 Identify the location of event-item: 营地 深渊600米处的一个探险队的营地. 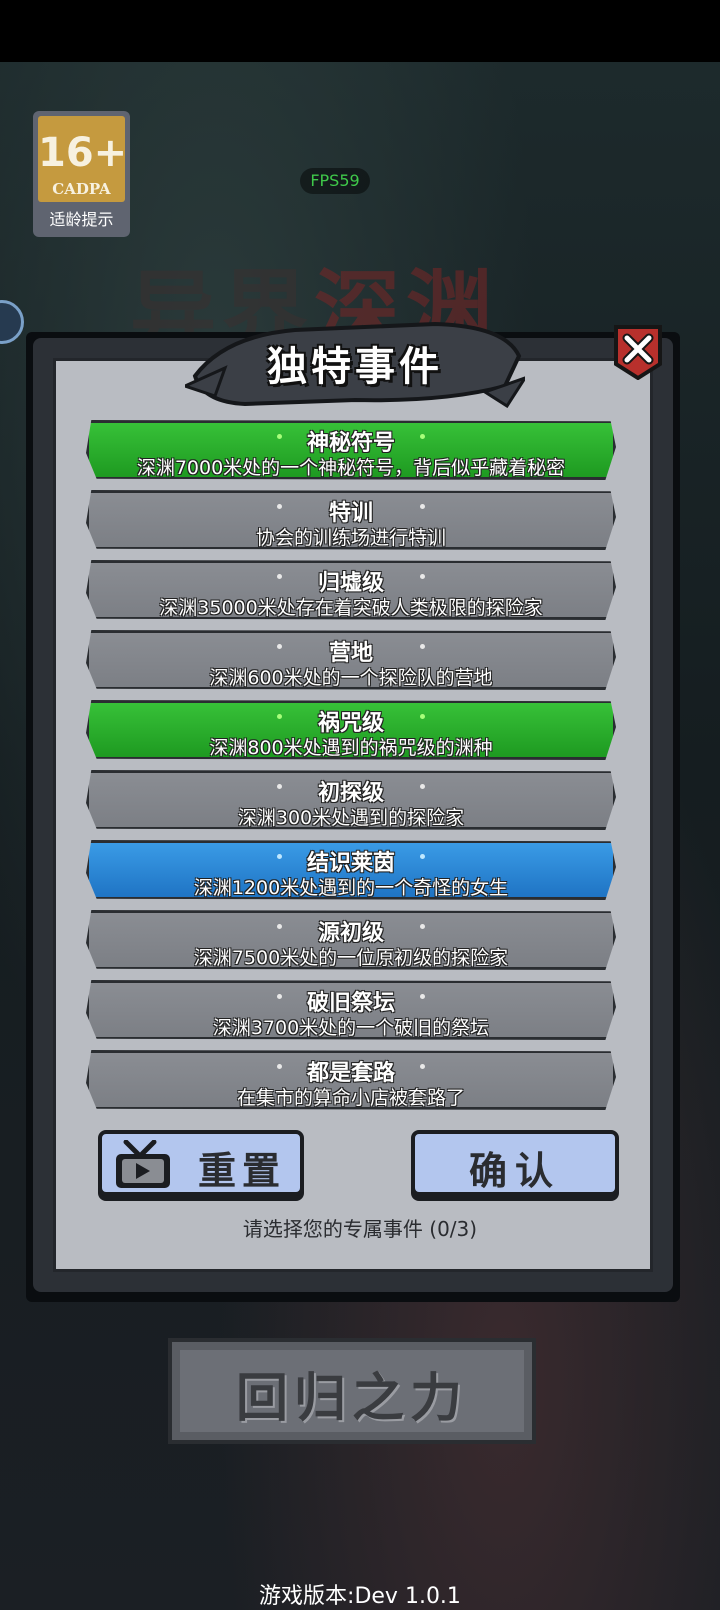
(351, 660).